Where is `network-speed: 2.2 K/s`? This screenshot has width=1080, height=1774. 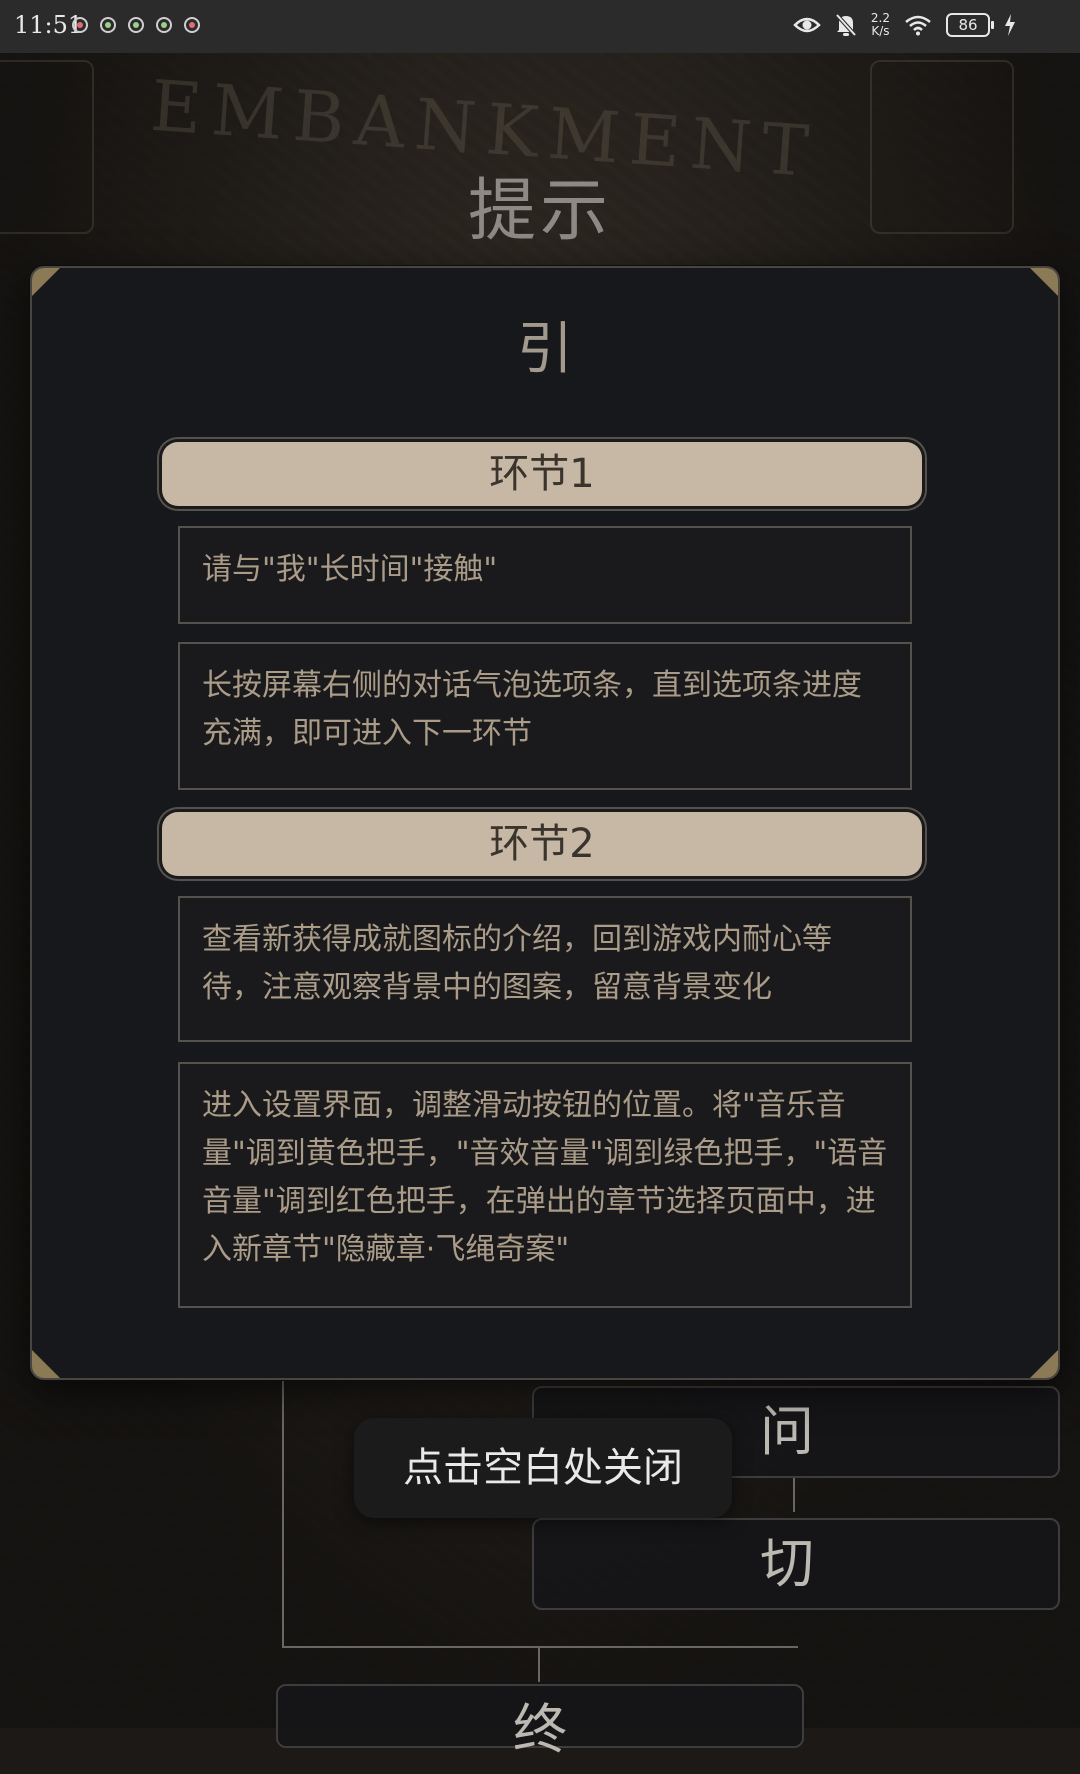 network-speed: 2.2 K/s is located at coordinates (880, 25).